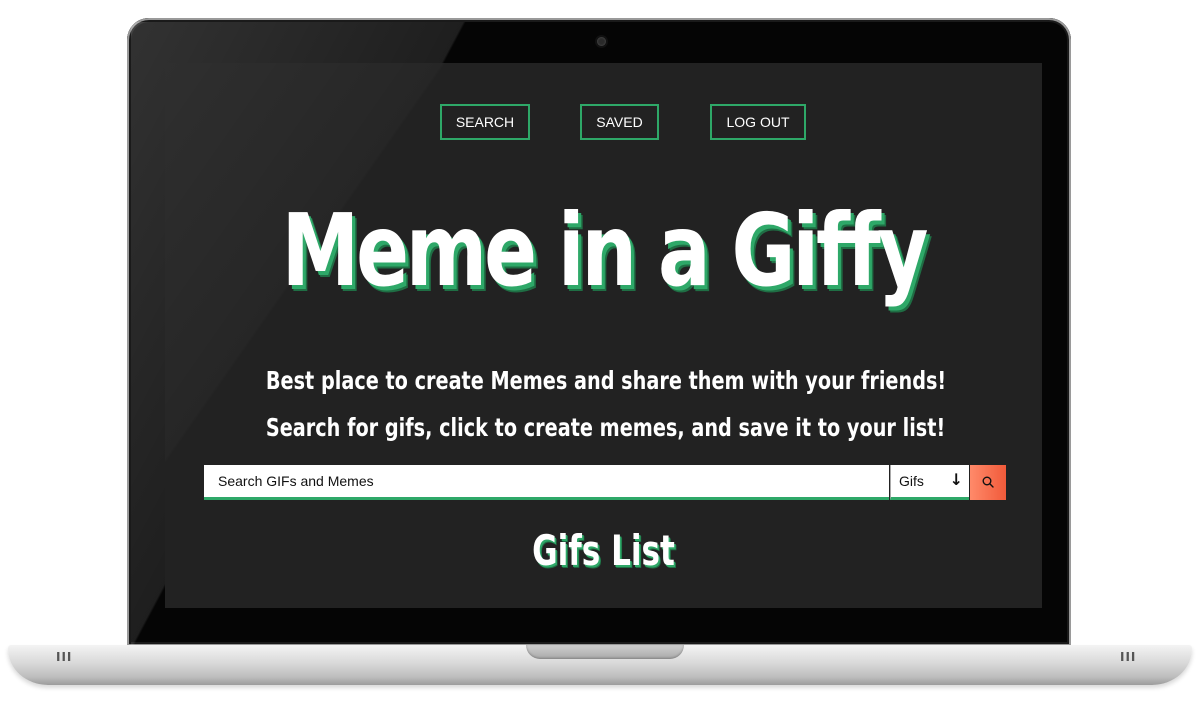 The width and height of the screenshot is (1200, 701). I want to click on type-dropdown-value: Gifs, so click(911, 481).